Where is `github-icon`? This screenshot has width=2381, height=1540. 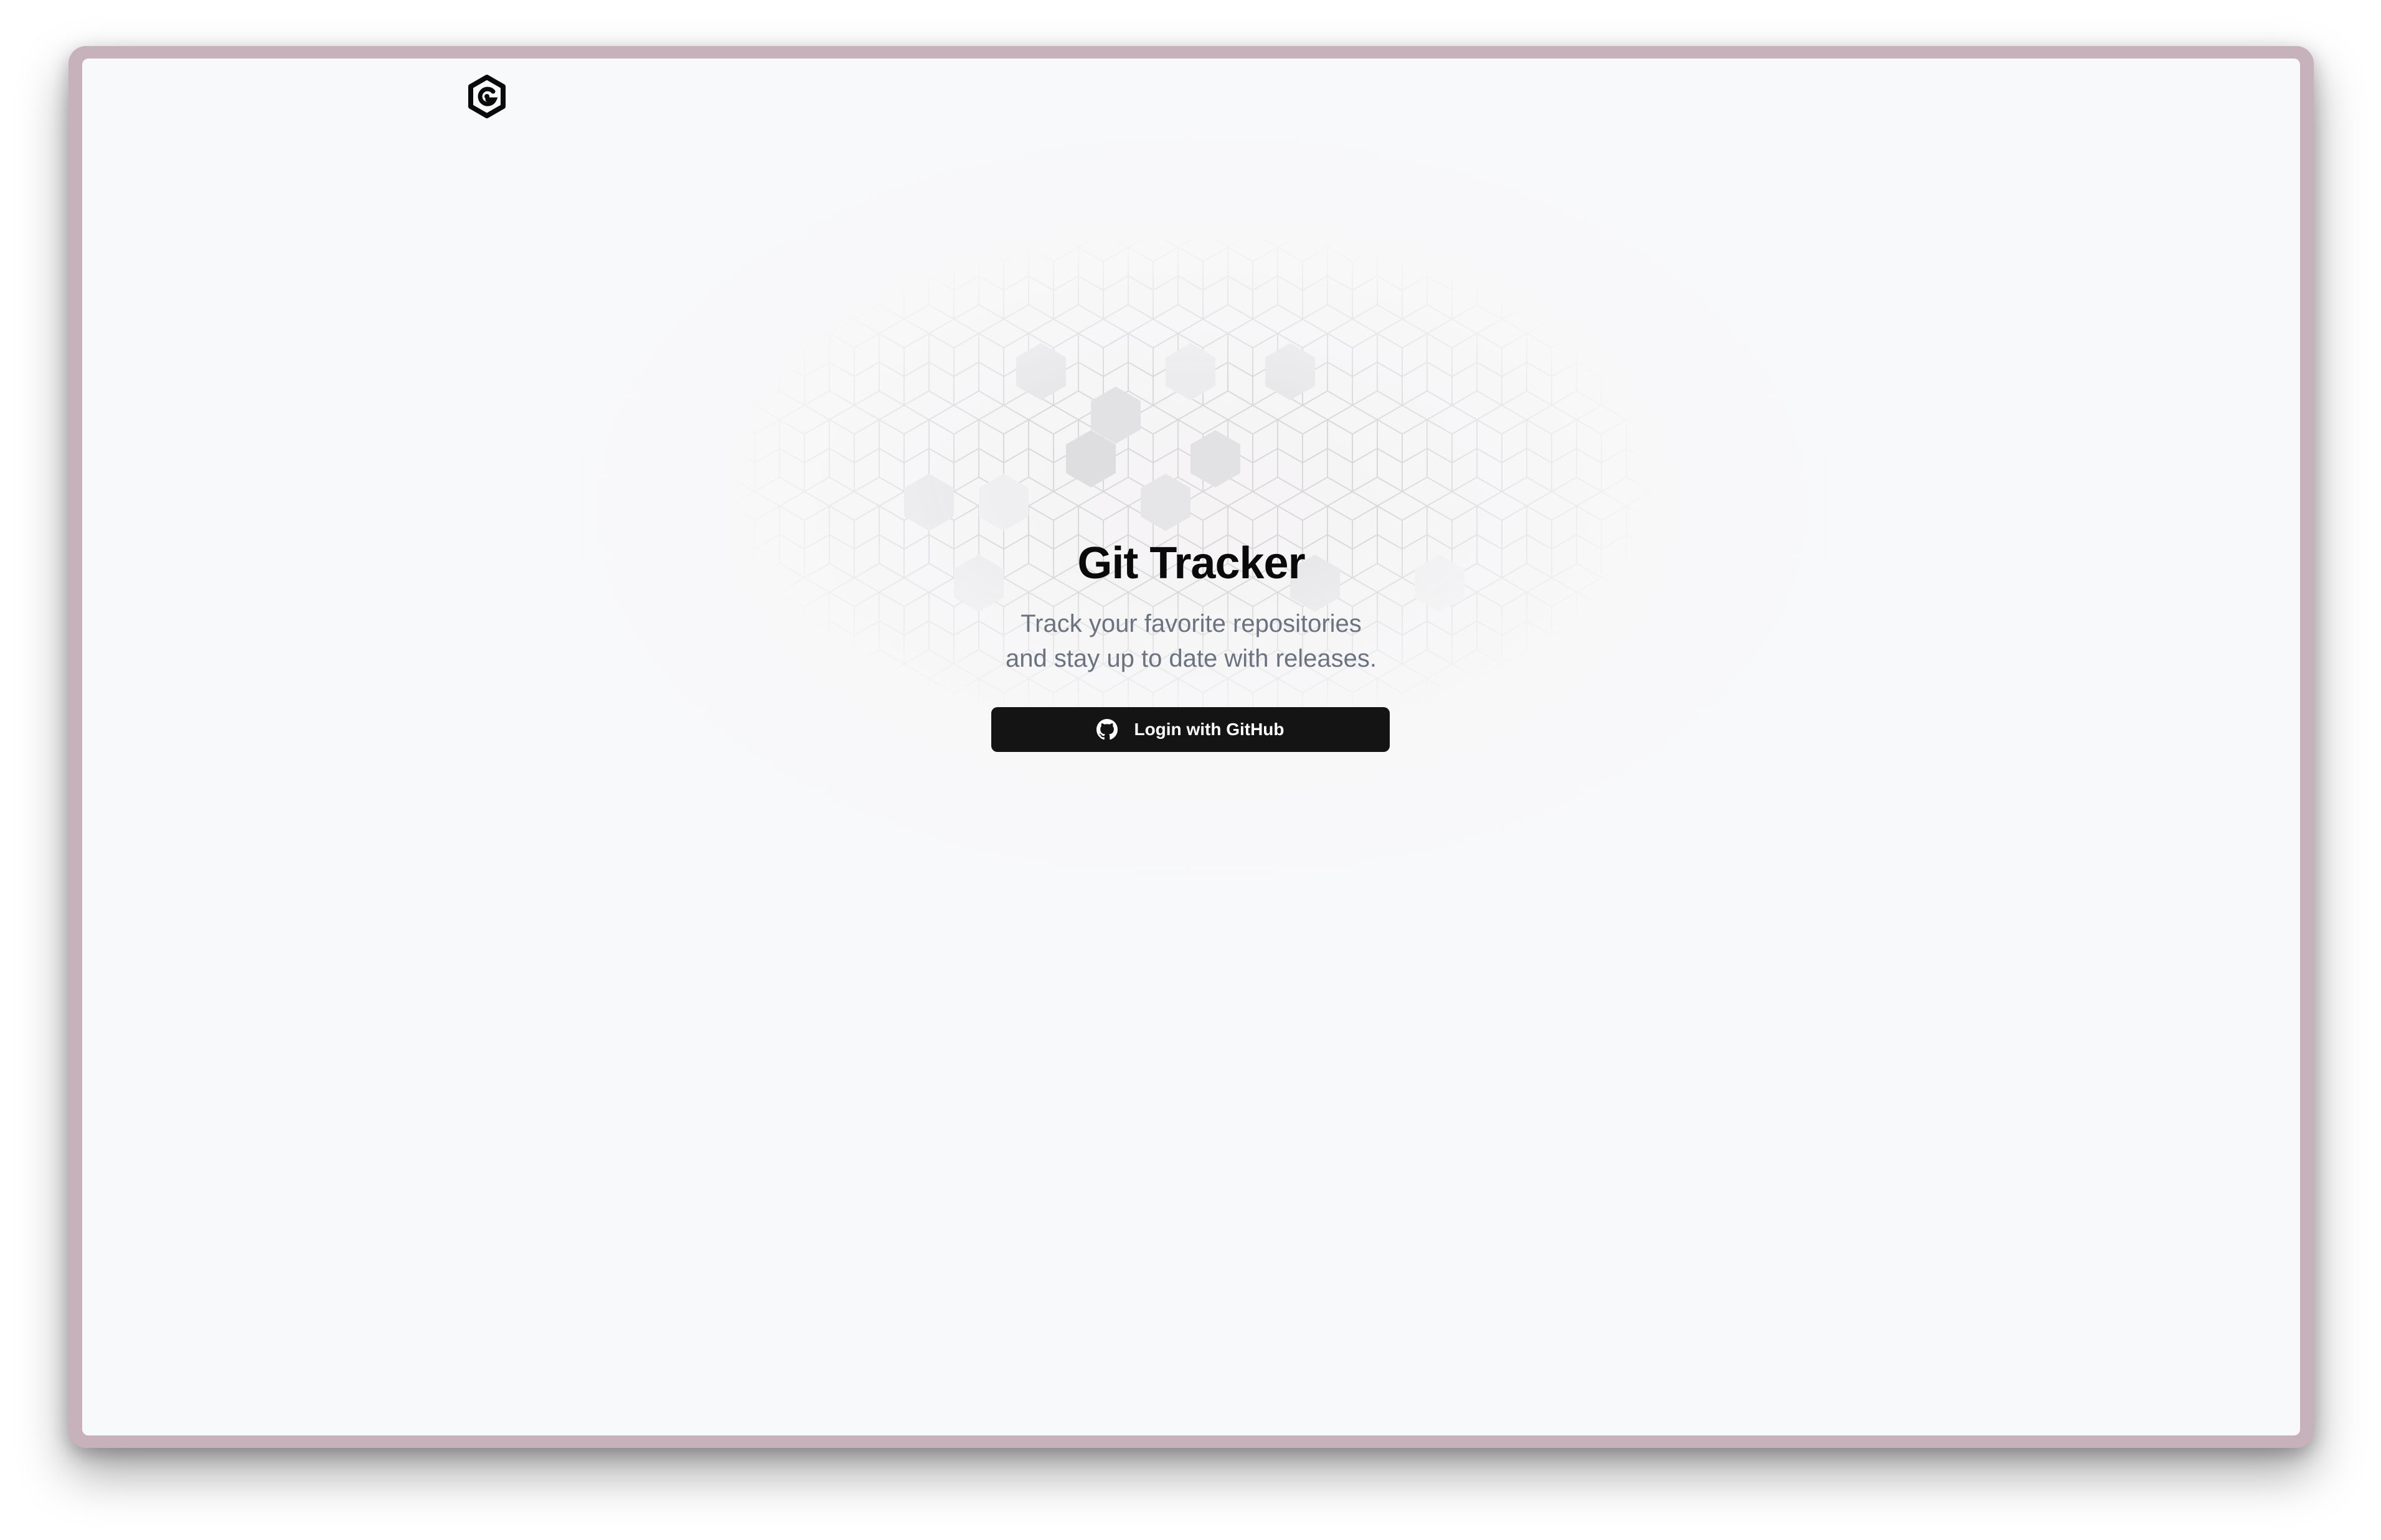
github-icon is located at coordinates (1107, 729).